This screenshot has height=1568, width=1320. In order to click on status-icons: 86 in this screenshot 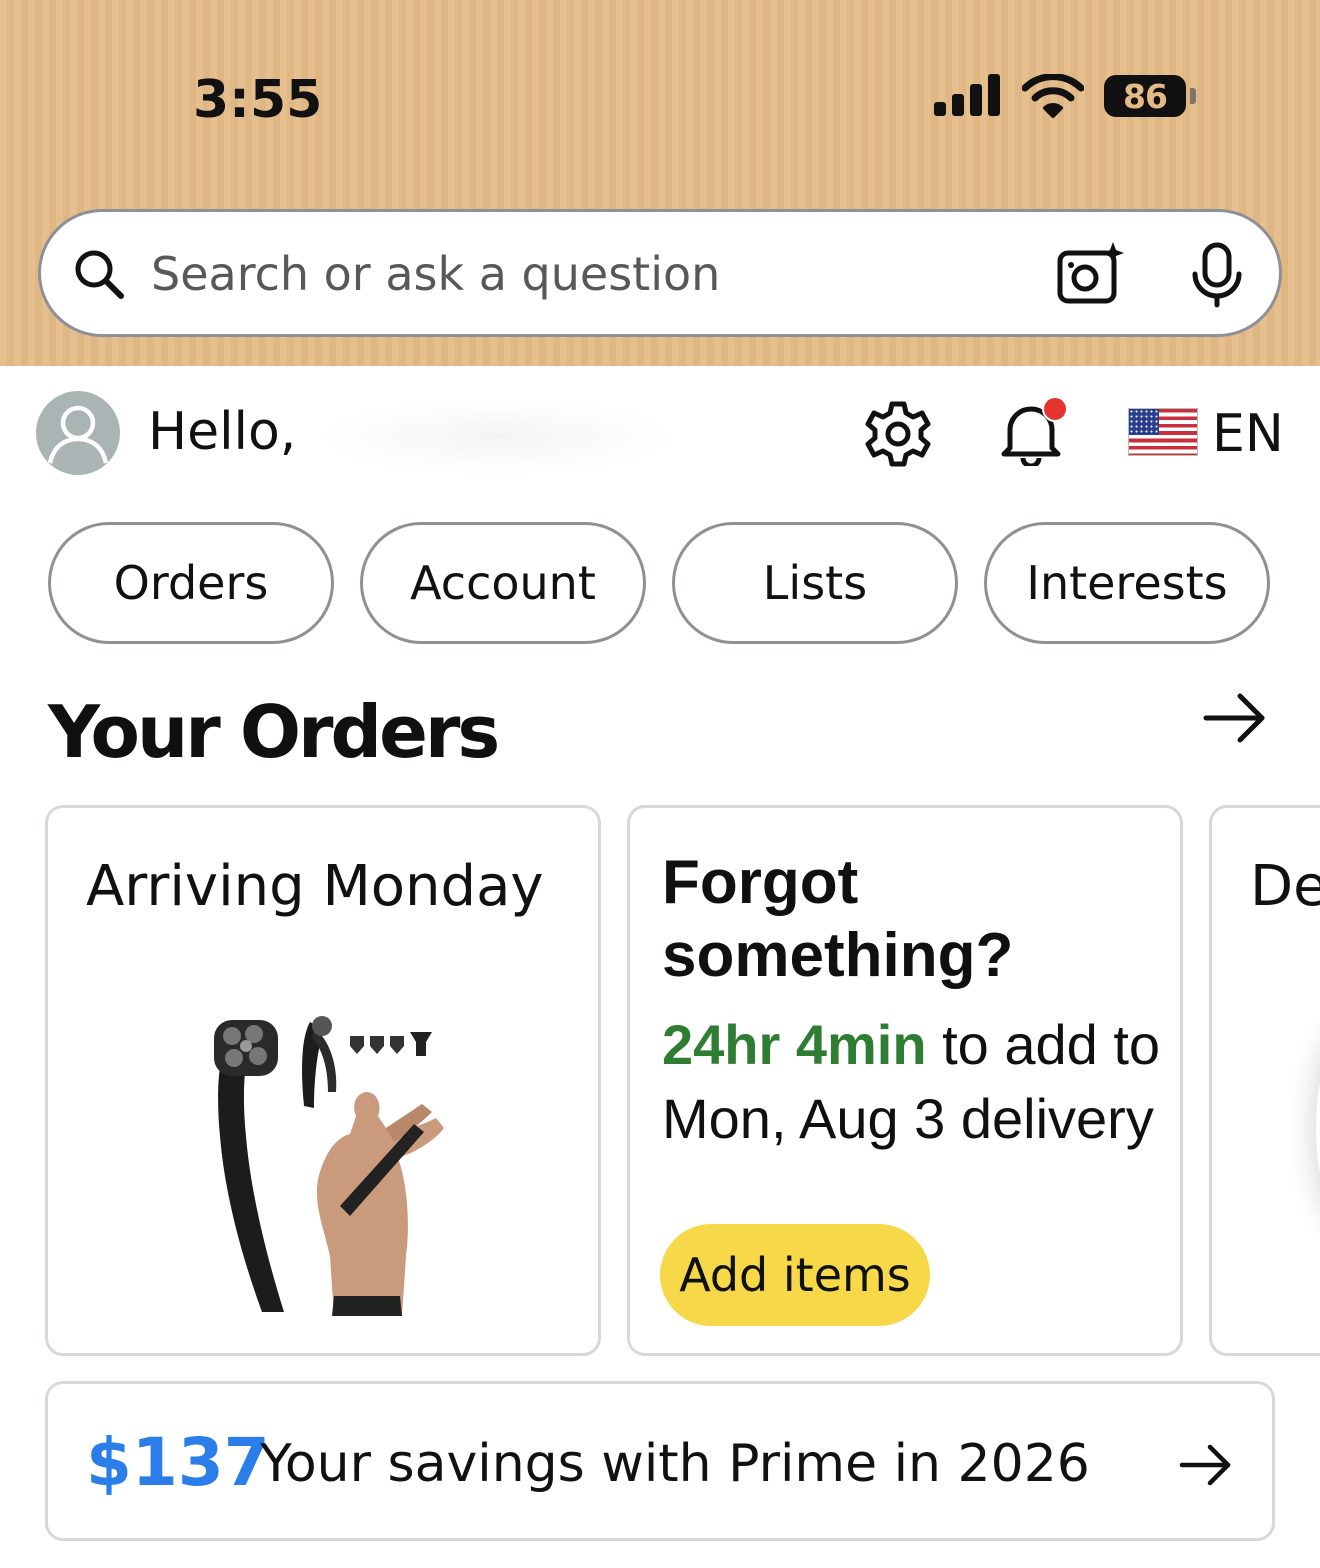, I will do `click(1069, 97)`.